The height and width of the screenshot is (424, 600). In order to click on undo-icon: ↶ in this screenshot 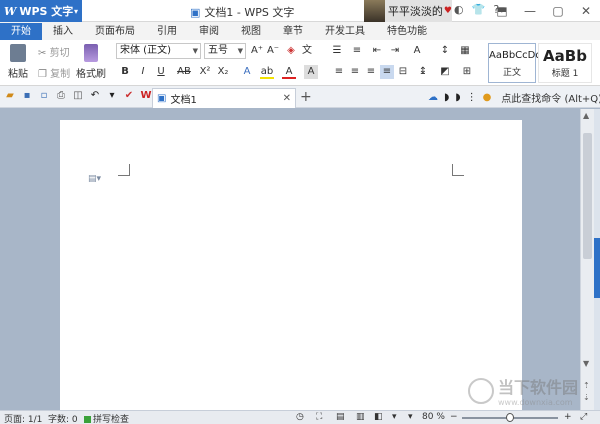, I will do `click(95, 96)`.